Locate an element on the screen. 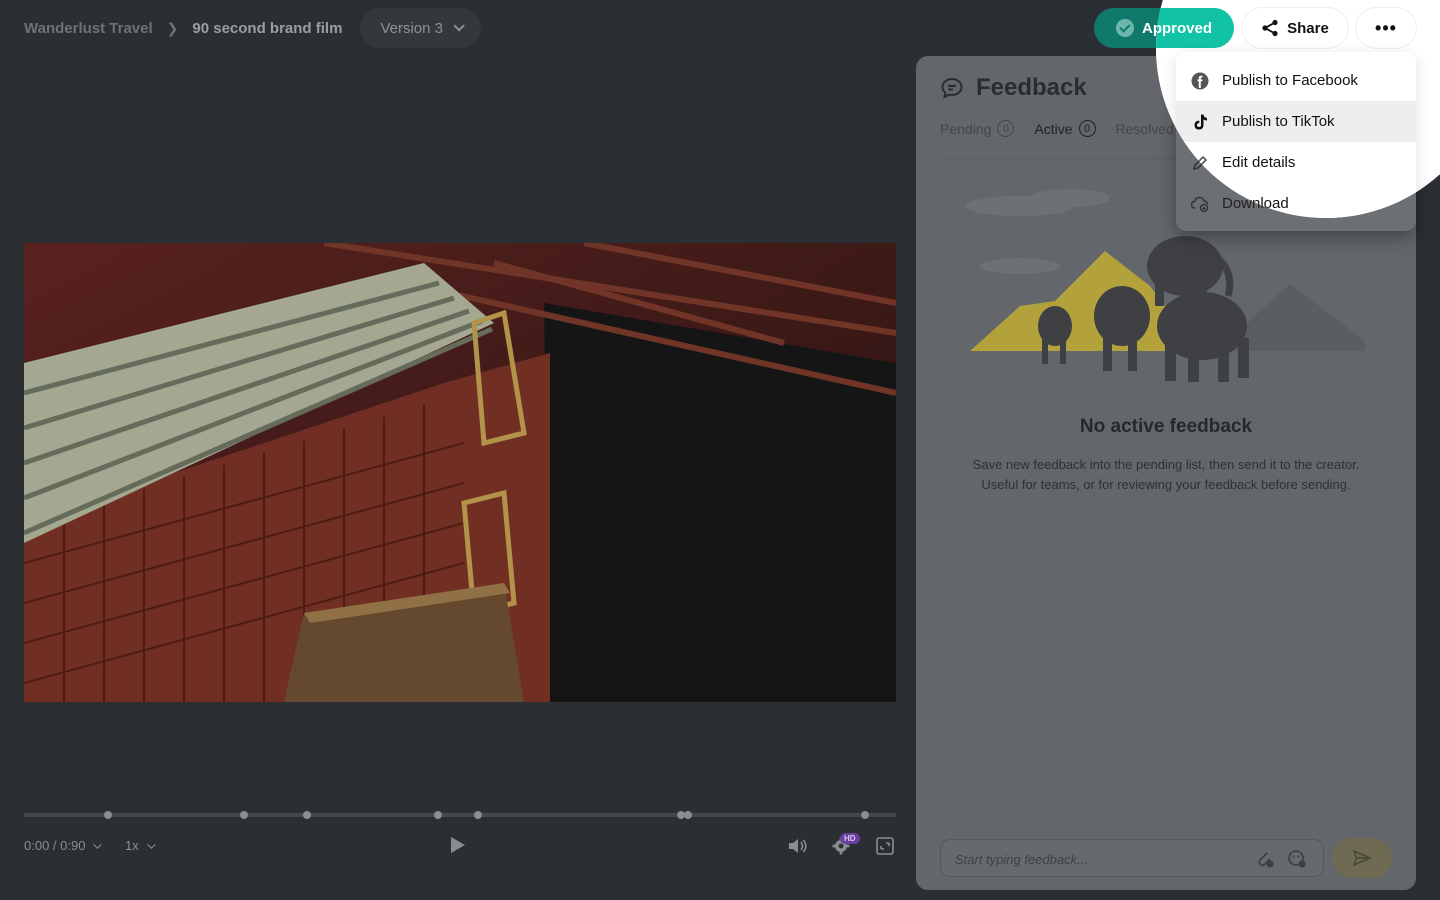  feedback-composer is located at coordinates (1132, 858).